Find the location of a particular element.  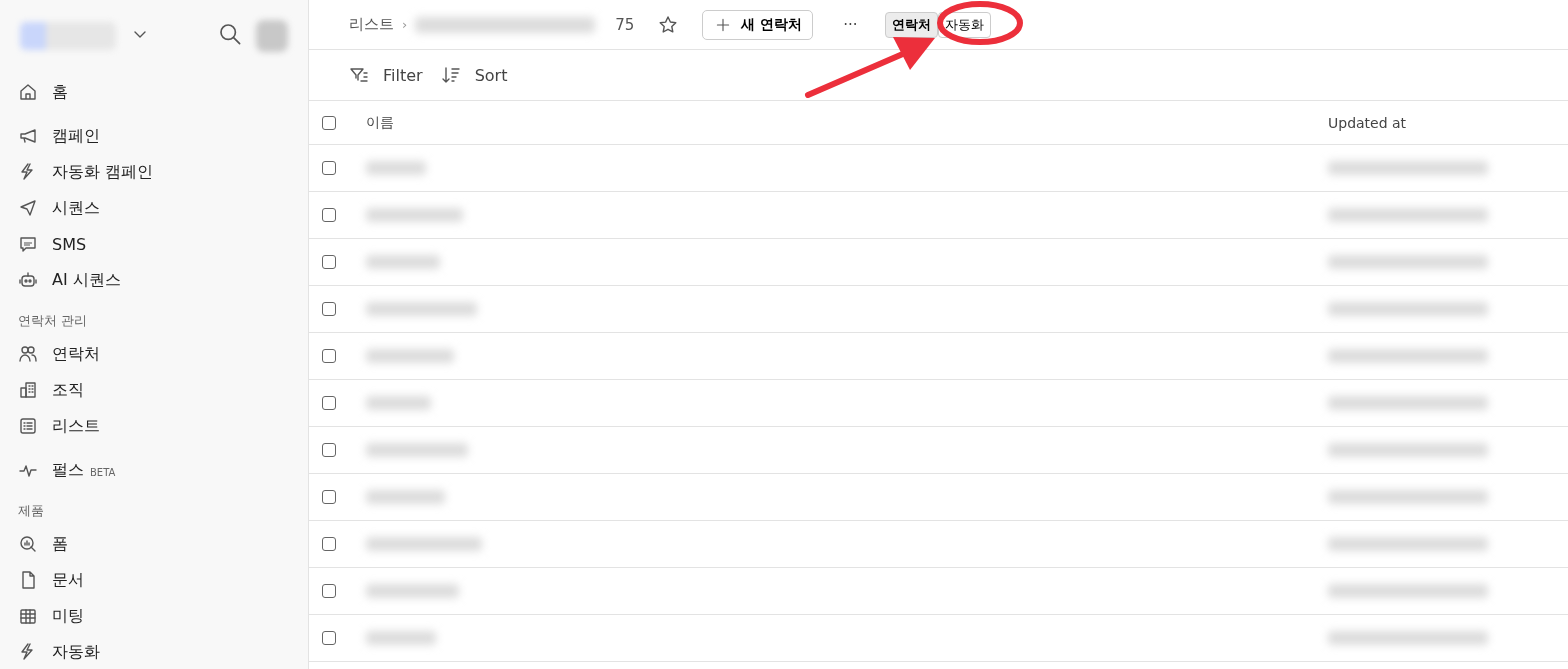

people-icon is located at coordinates (28, 354).